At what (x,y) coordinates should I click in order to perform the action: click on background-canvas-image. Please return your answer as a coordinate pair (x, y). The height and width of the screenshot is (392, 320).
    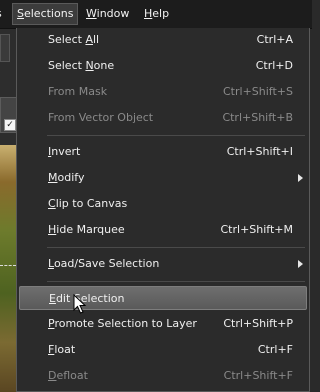
    Looking at the image, I should click on (8, 268).